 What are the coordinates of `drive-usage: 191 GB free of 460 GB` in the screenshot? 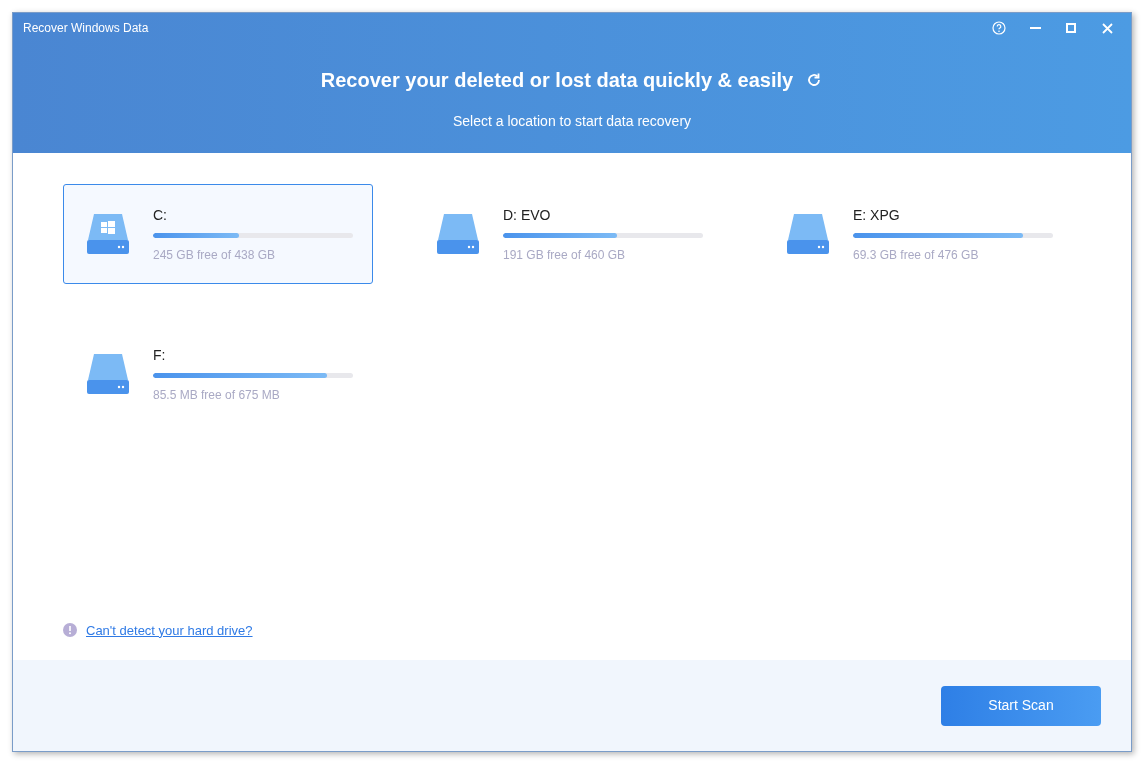 It's located at (565, 255).